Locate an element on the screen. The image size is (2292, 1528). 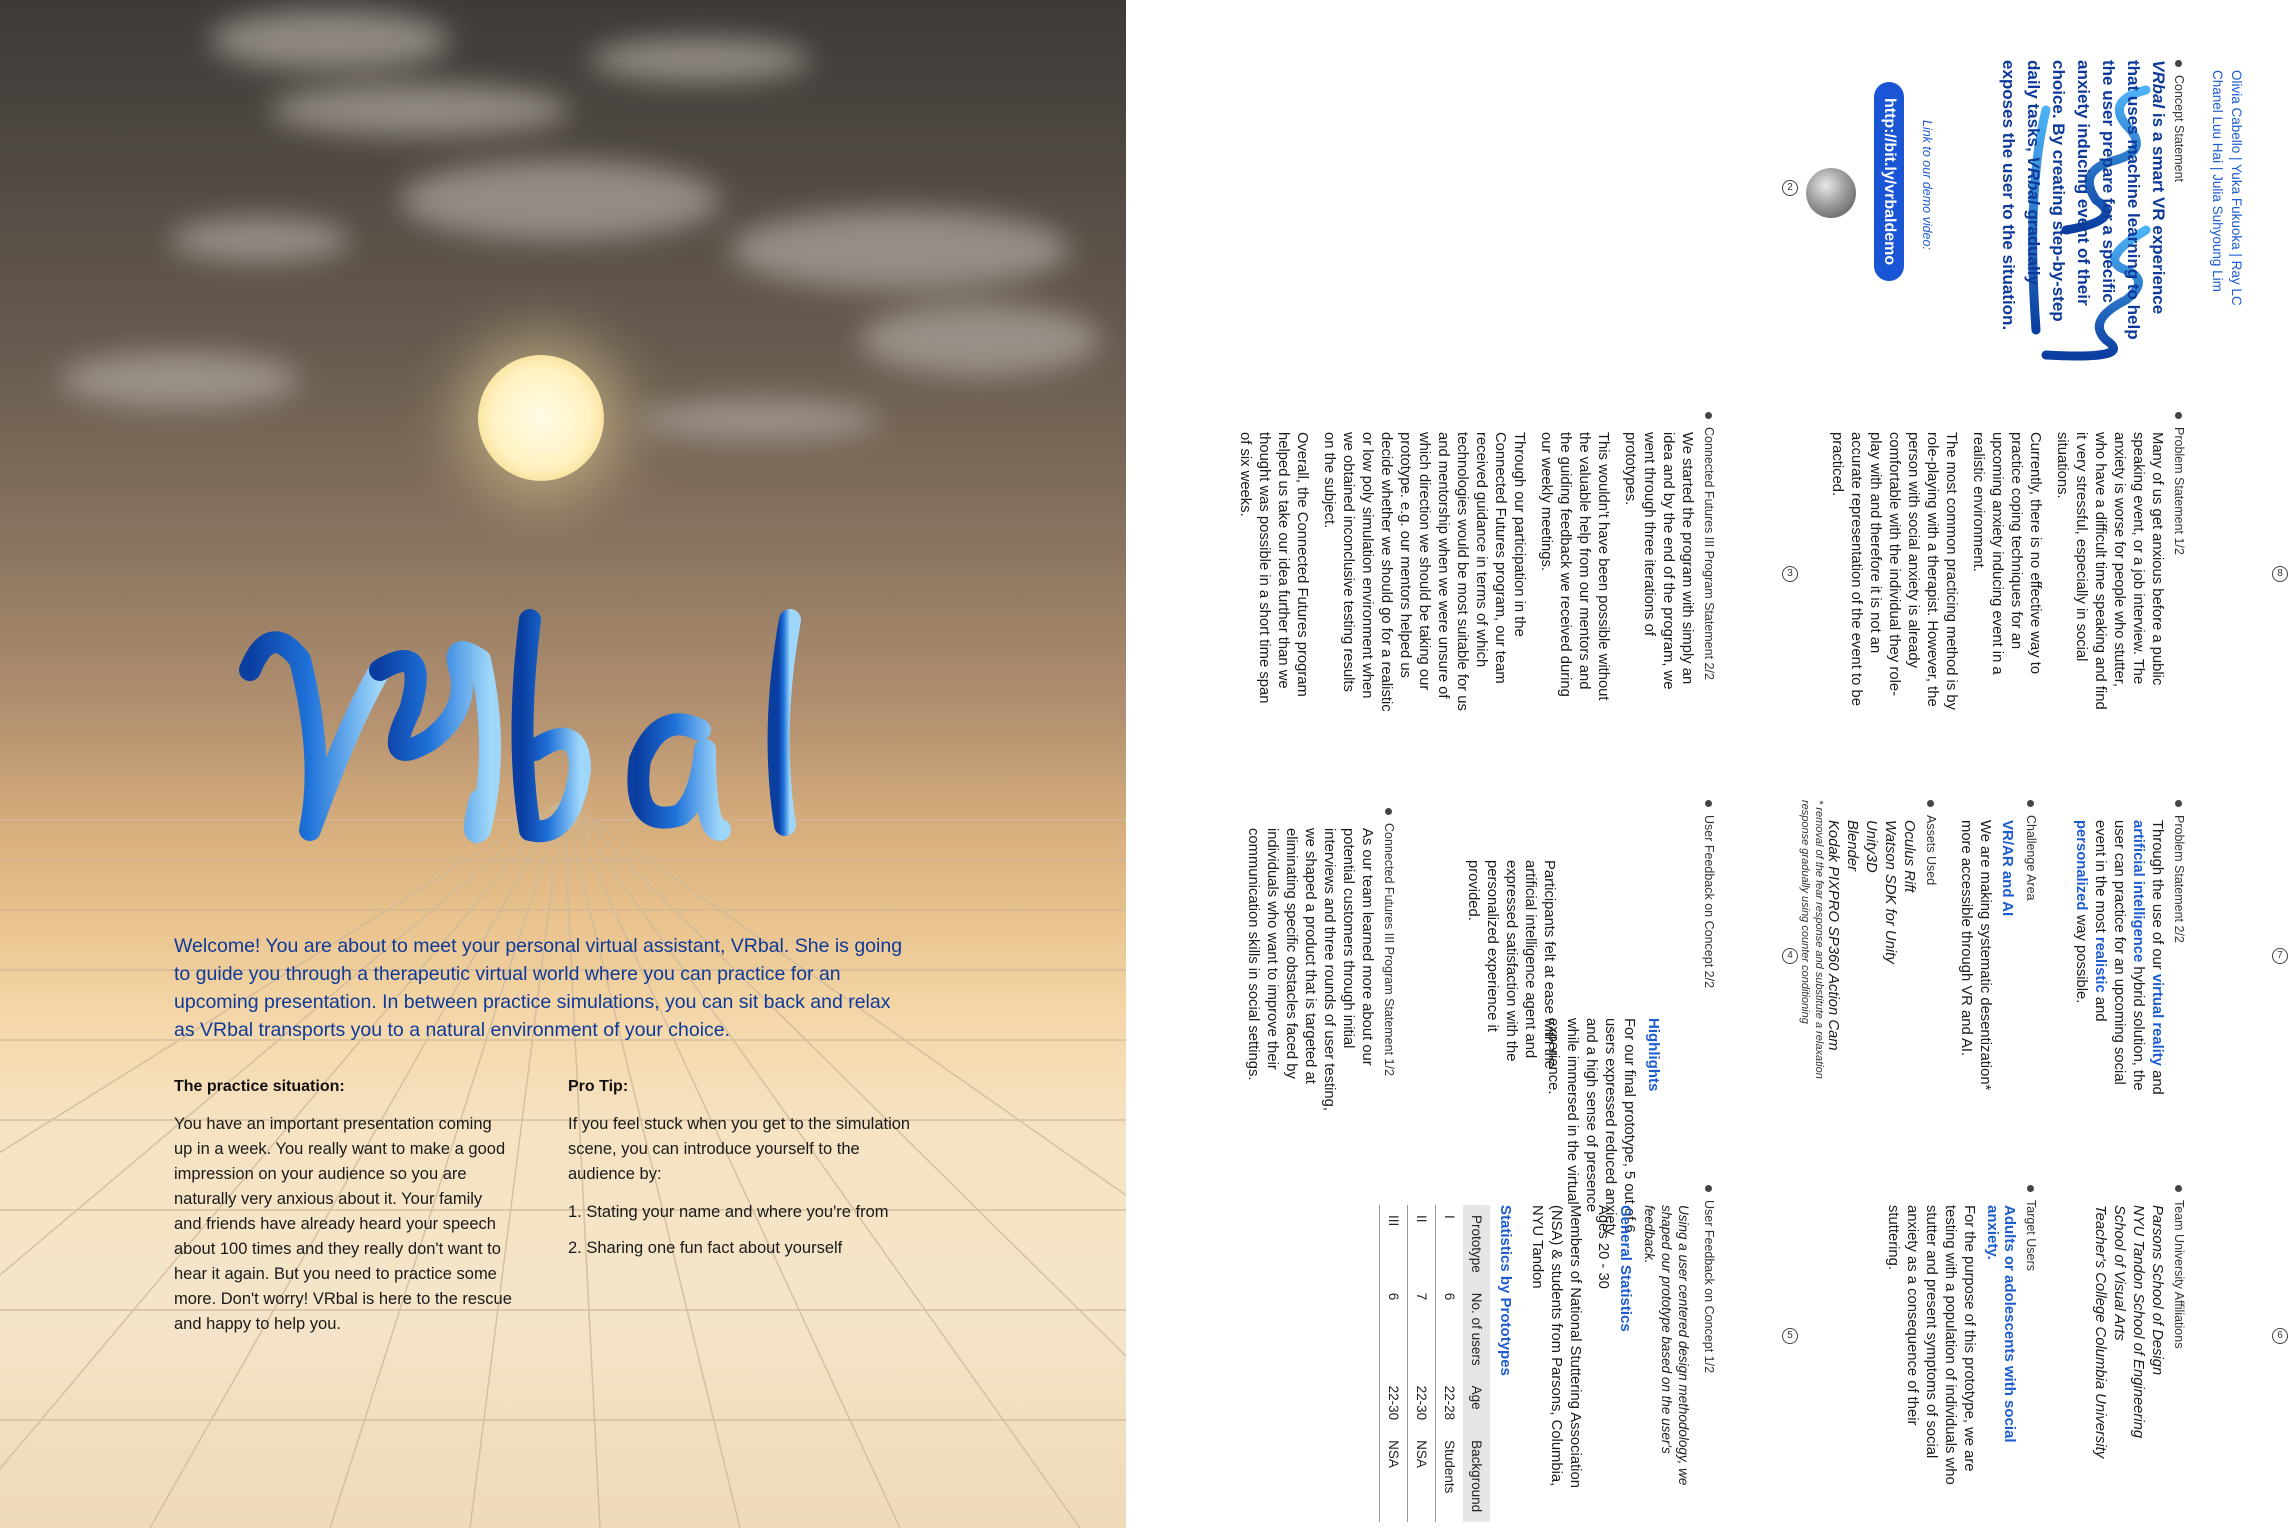
highlights-heading: Highlights is located at coordinates (1653, 1055).